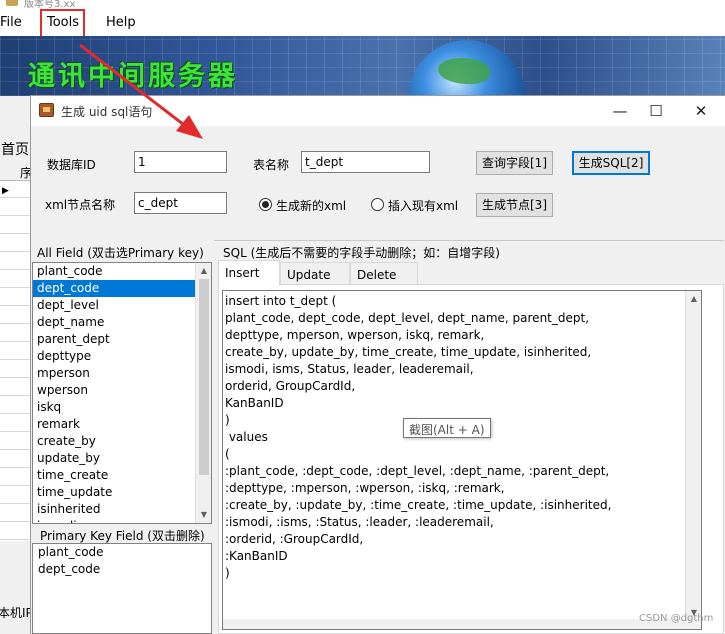 The image size is (725, 634). What do you see at coordinates (384, 273) in the screenshot?
I see `tab-delete: Delete` at bounding box center [384, 273].